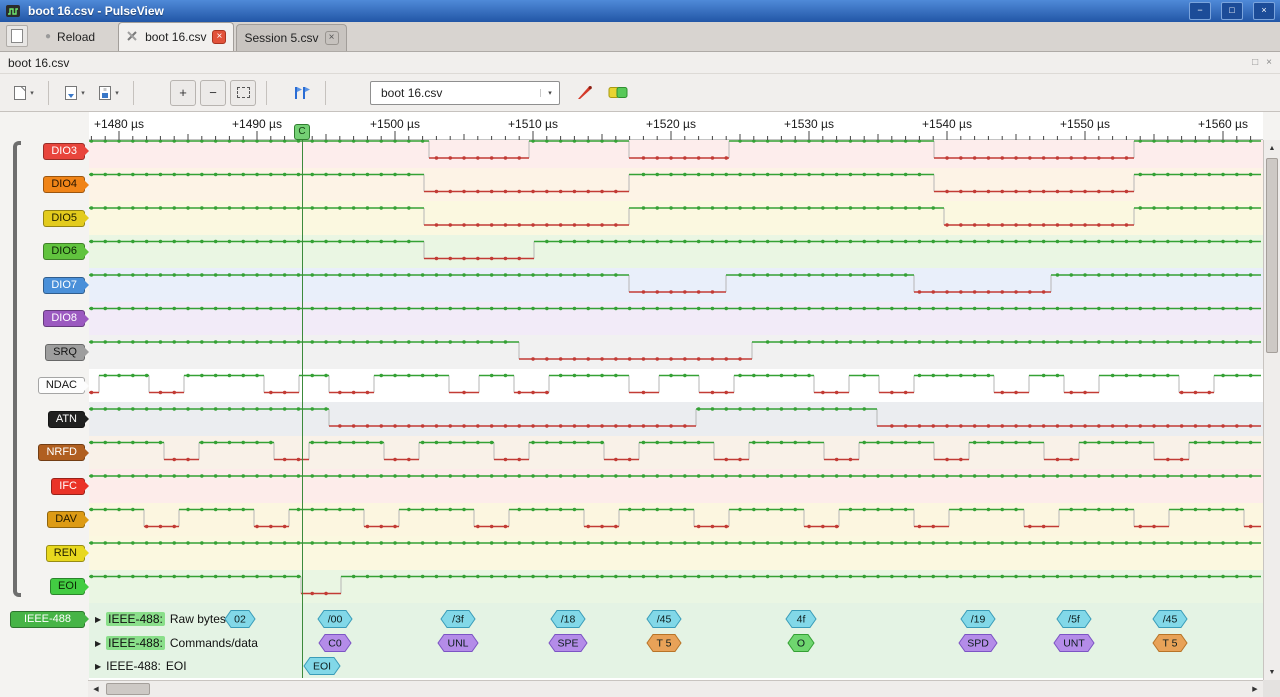  I want to click on vertical-scrollbar: ▲ ▼, so click(1271, 410).